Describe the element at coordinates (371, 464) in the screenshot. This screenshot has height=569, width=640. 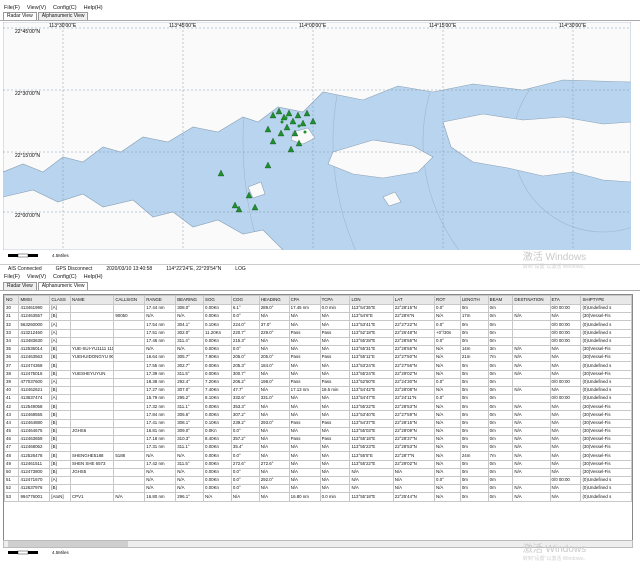
I see `table-cell-lon: 113°55'22"E` at that location.